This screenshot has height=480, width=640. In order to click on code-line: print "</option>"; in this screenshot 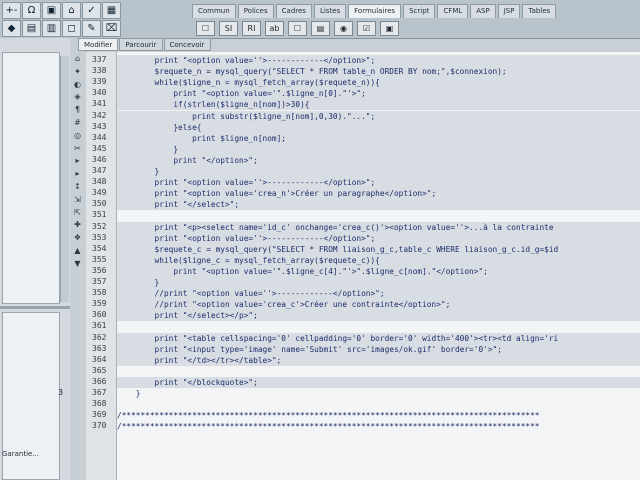, I will do `click(378, 160)`.